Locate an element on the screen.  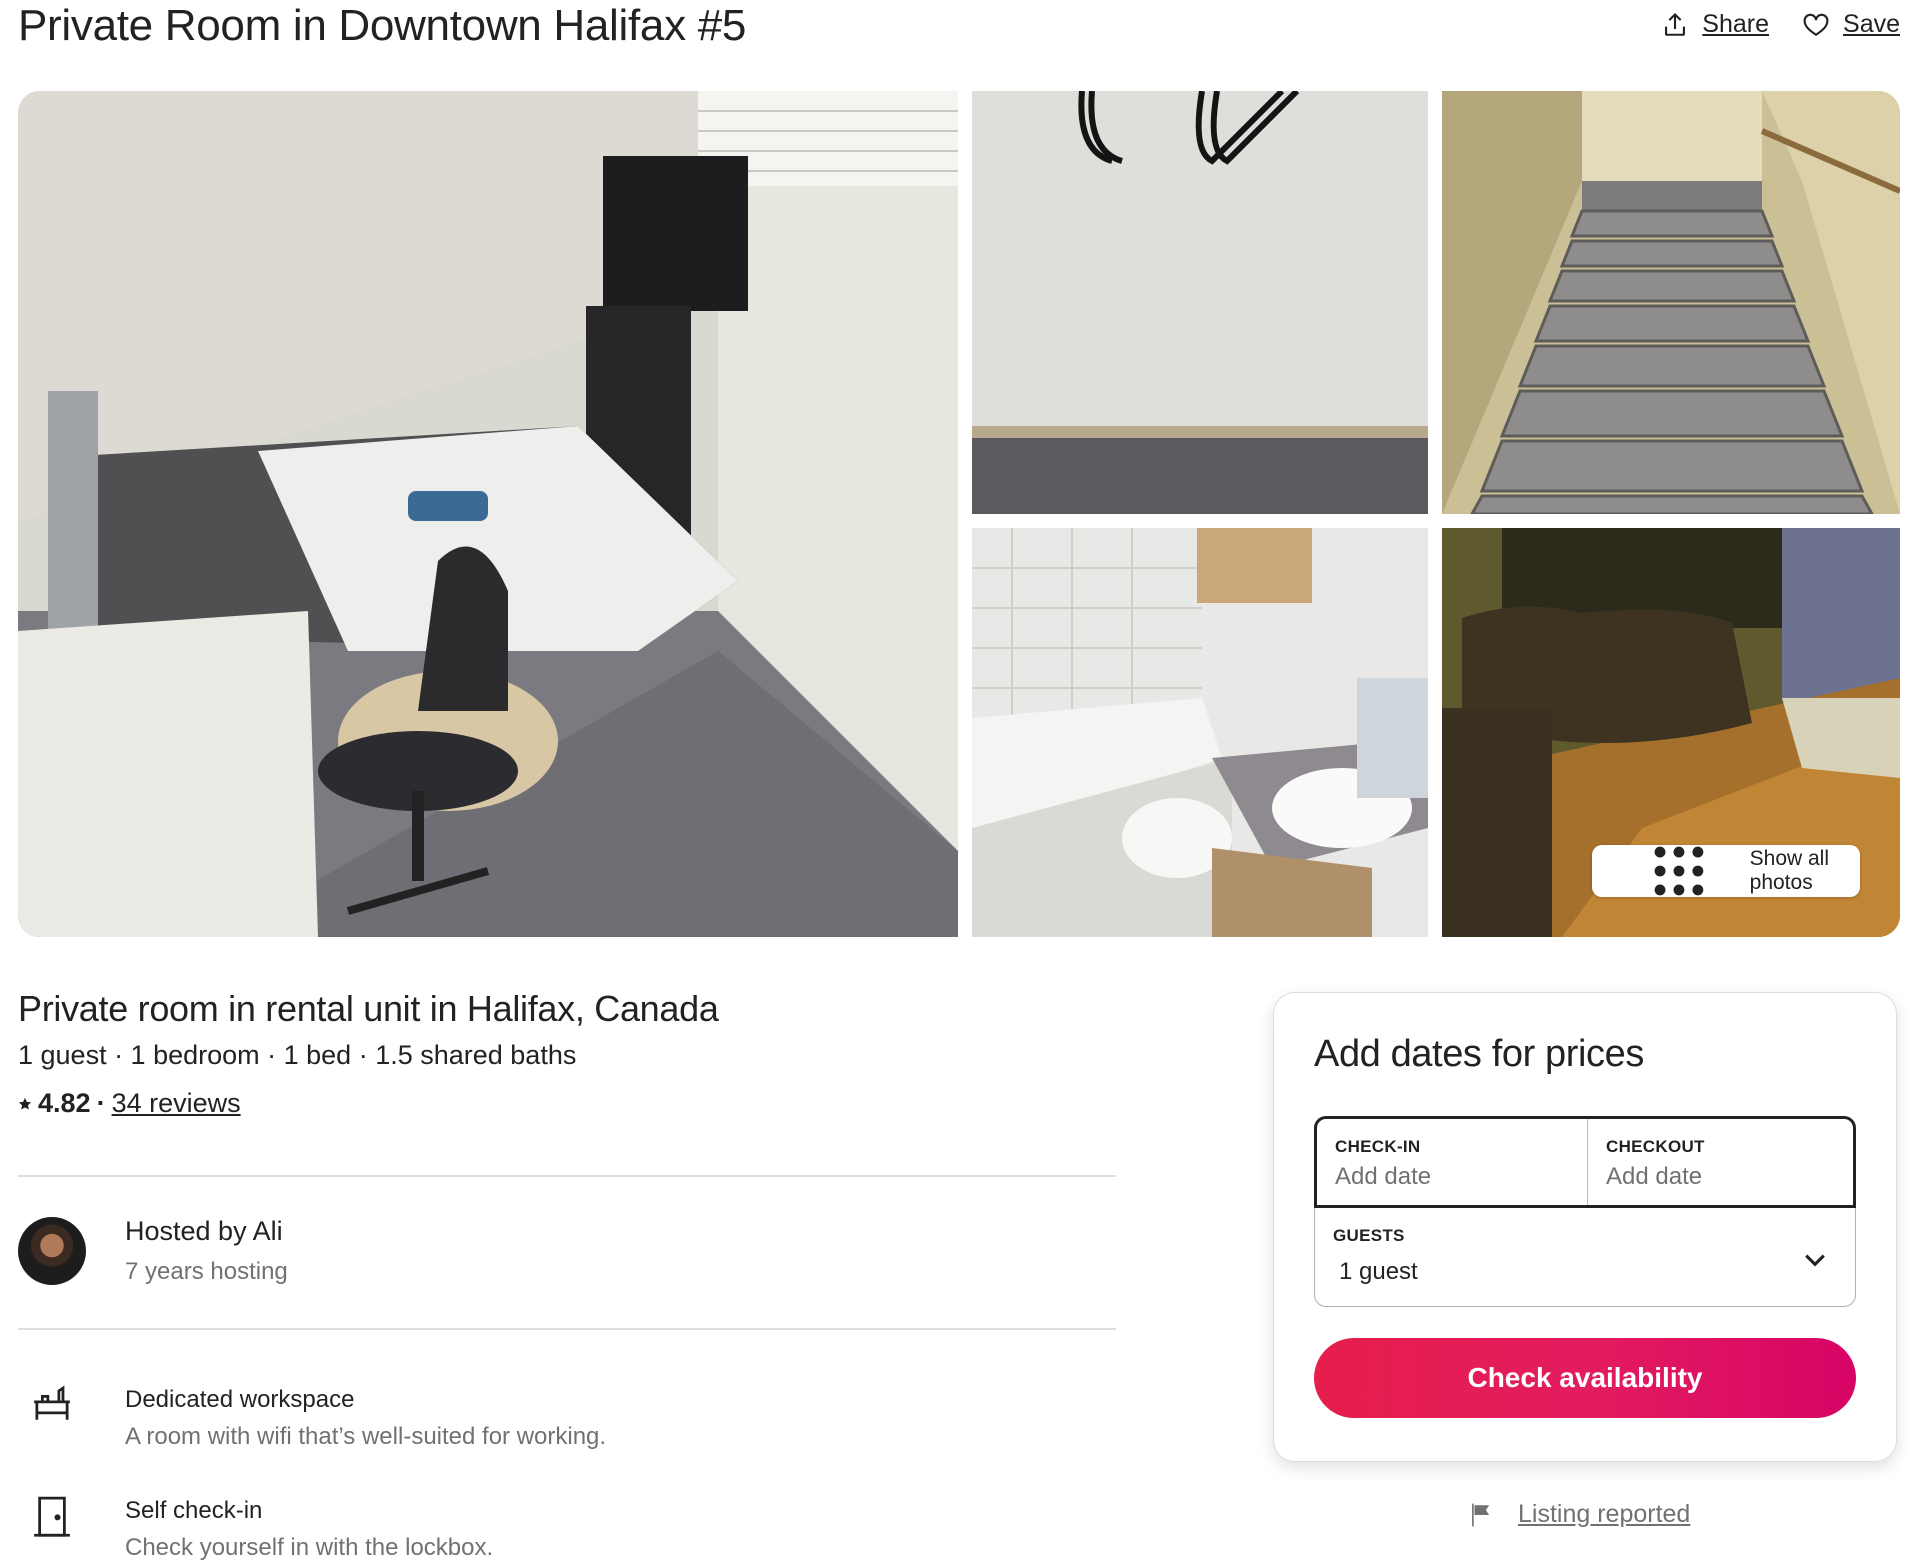
star-icon is located at coordinates (25, 1103).